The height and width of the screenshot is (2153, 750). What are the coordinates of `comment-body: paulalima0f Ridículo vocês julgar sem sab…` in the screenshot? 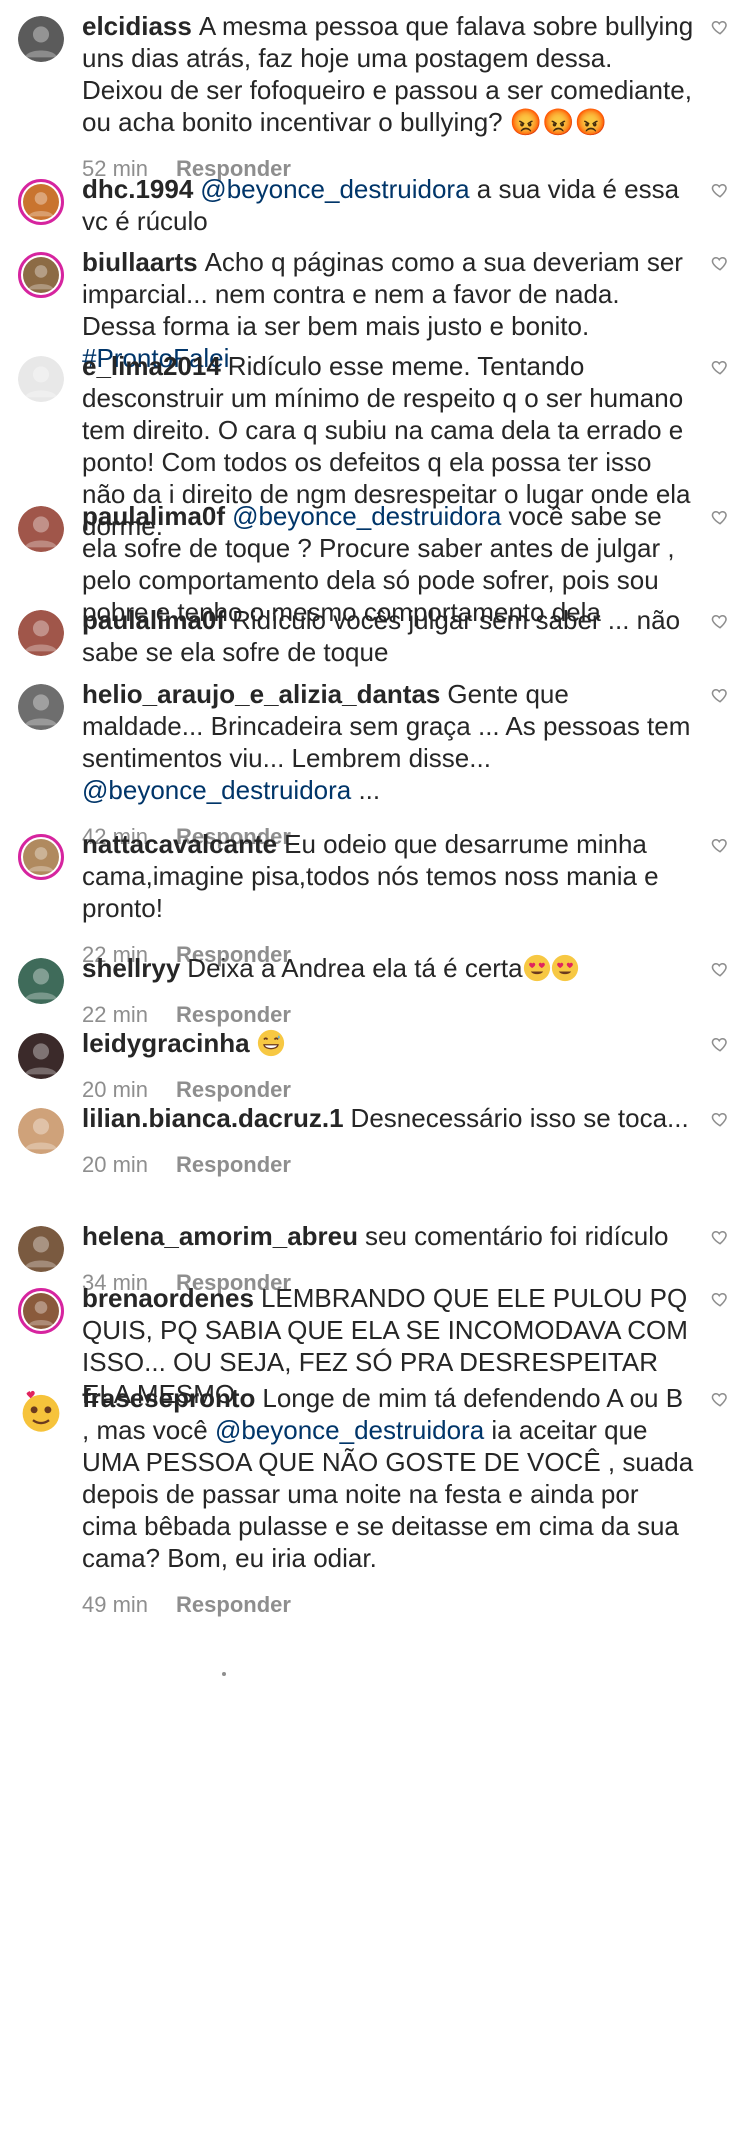 It's located at (389, 636).